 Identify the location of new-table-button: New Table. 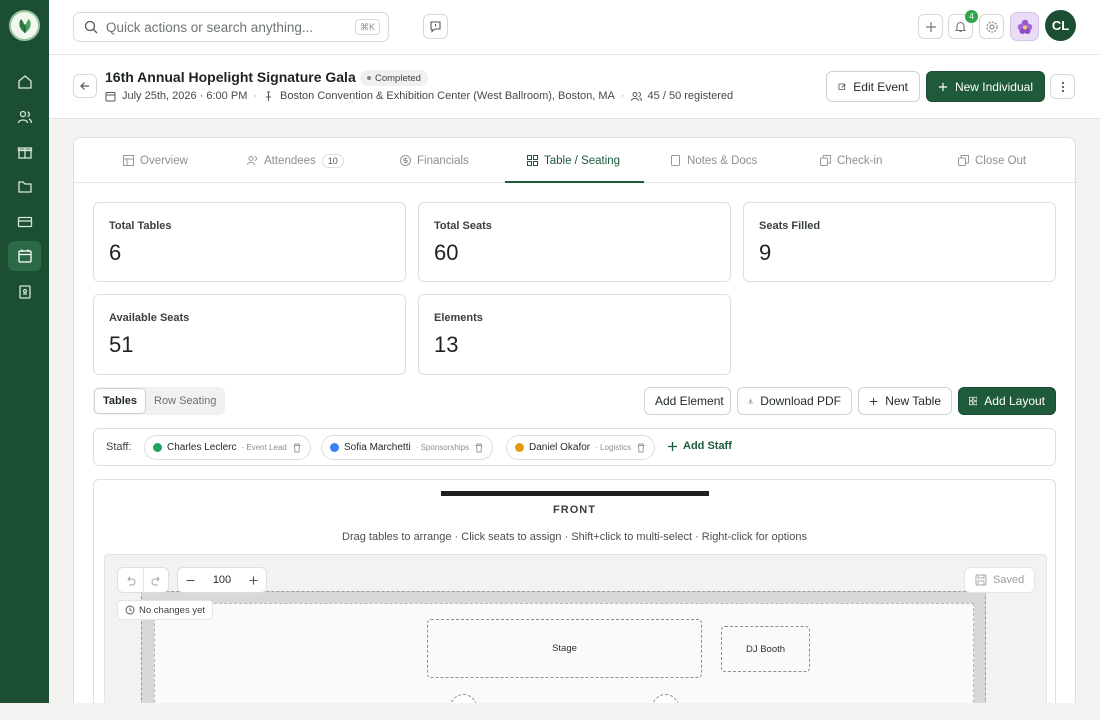
(905, 401).